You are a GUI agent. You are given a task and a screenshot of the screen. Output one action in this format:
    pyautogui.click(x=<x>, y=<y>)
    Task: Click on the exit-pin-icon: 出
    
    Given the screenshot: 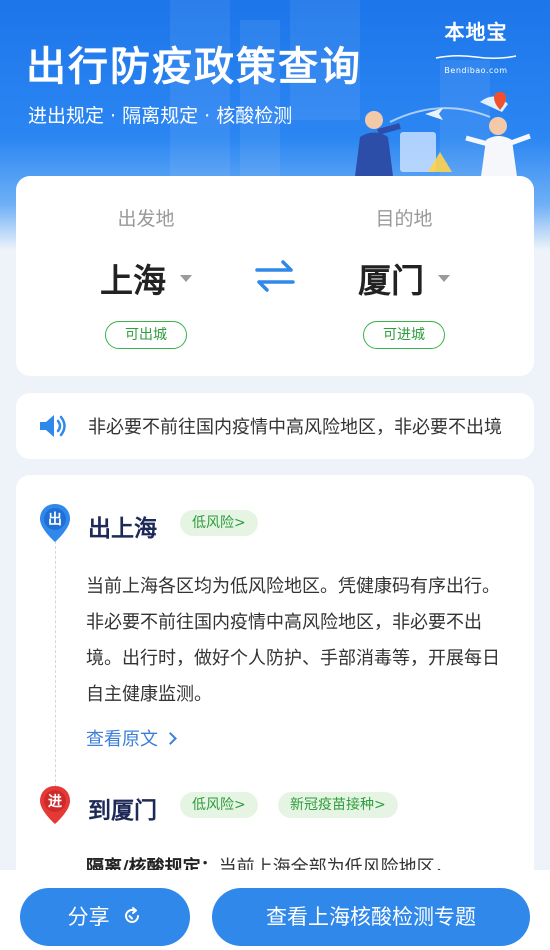 What is the action you would take?
    pyautogui.click(x=55, y=523)
    